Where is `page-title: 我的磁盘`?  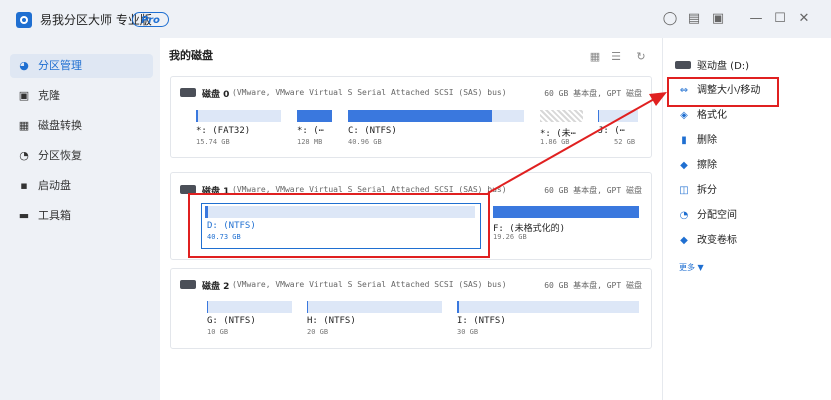
page-title: 我的磁盘 is located at coordinates (191, 55).